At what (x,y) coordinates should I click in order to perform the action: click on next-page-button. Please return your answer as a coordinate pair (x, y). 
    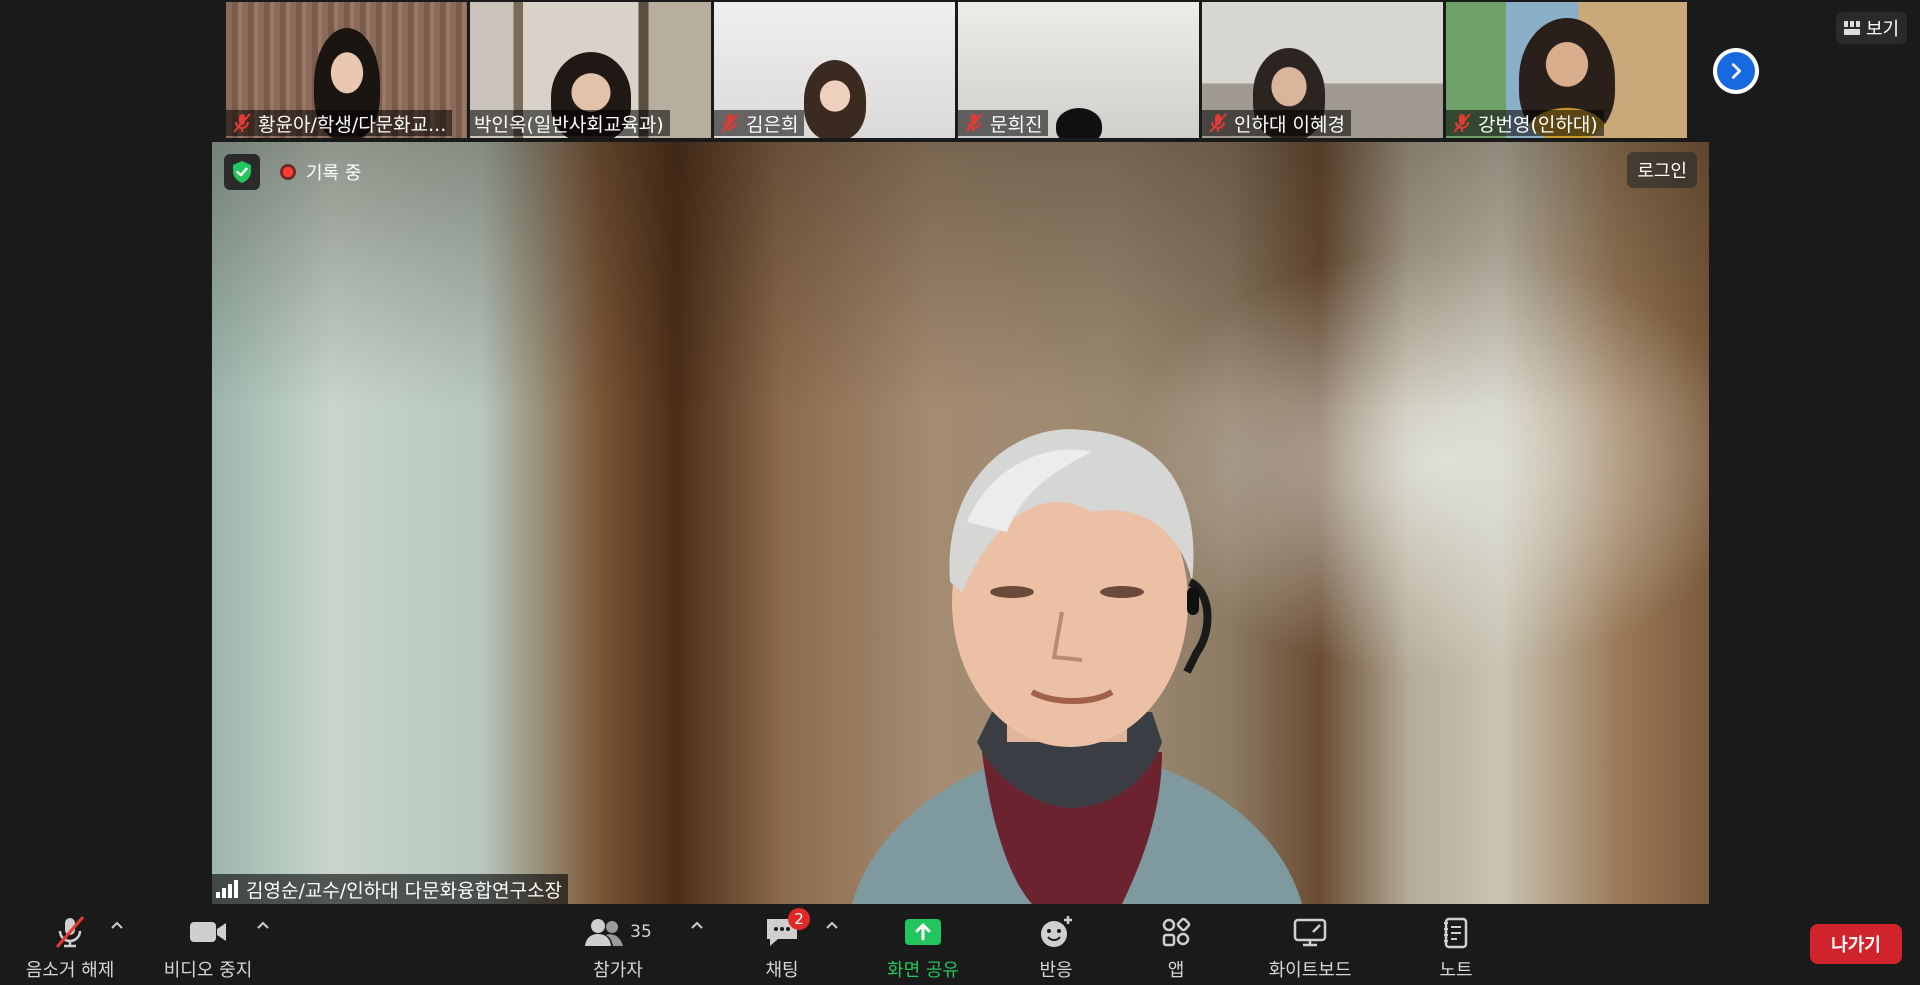
    Looking at the image, I should click on (1736, 71).